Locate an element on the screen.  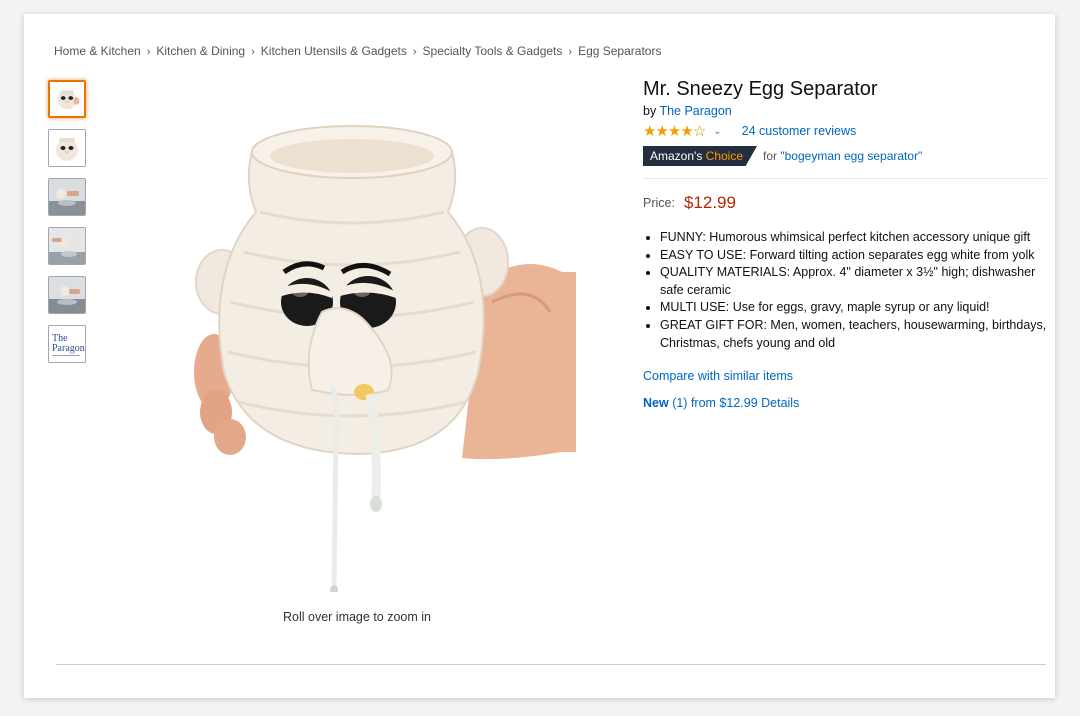
customer-reviews-link: 24 customer reviews is located at coordinates (799, 131).